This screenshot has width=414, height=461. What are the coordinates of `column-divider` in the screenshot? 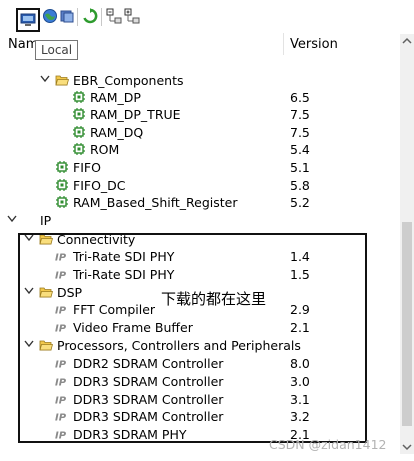 It's located at (283, 44).